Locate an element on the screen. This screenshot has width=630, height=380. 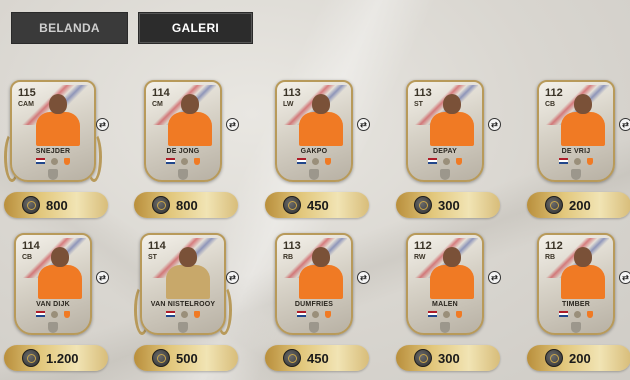
player-card-item: 112 RW MALEN ⇄ 300 is located at coordinates (456, 303).